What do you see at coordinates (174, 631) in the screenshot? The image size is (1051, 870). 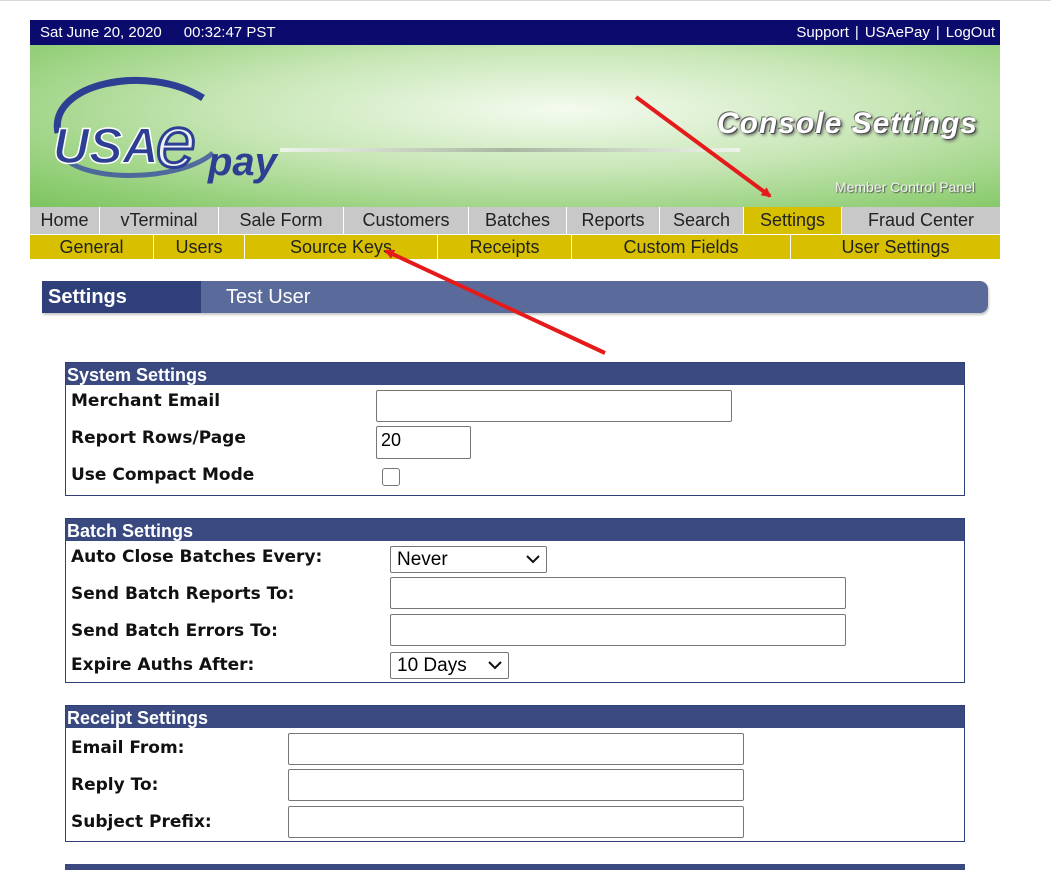 I see `send-errors-label: Send Batch Errors To:` at bounding box center [174, 631].